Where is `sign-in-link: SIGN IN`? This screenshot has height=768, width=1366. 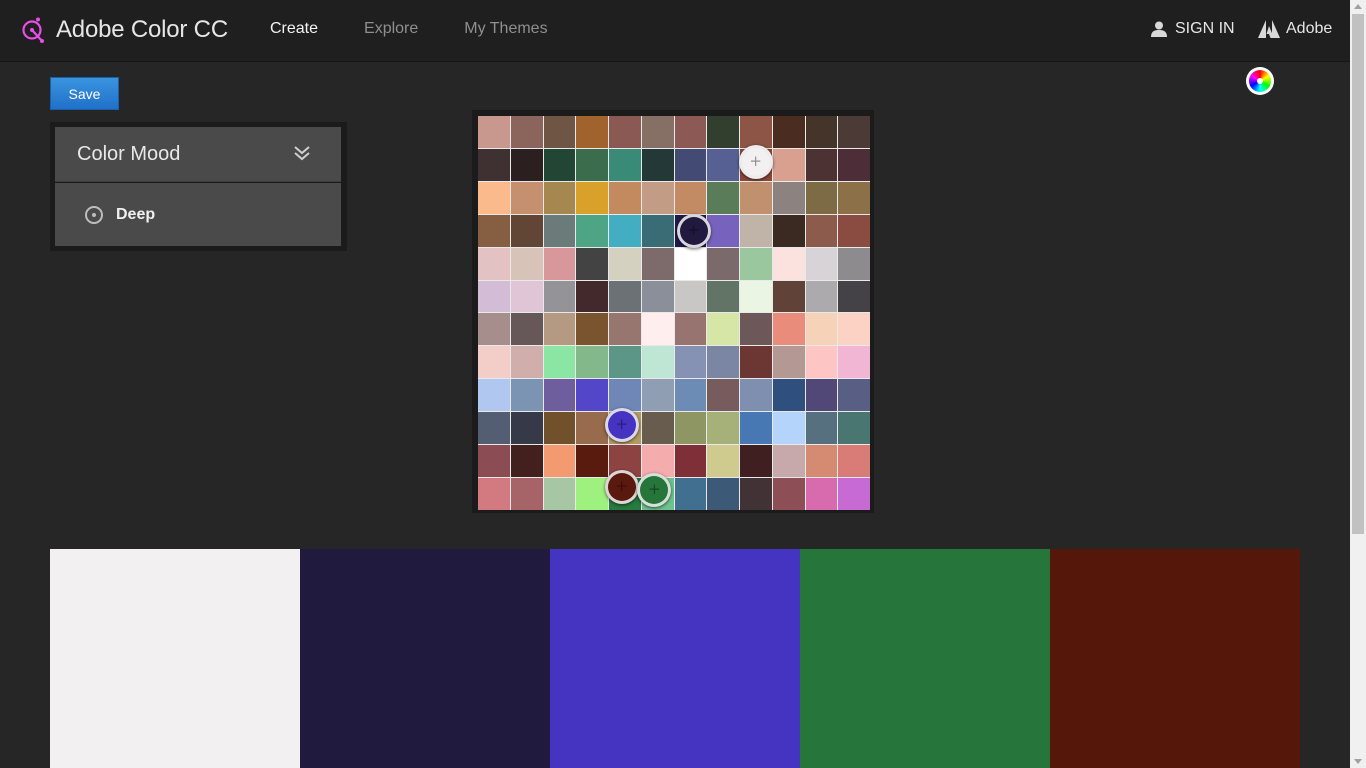 sign-in-link: SIGN IN is located at coordinates (1192, 29).